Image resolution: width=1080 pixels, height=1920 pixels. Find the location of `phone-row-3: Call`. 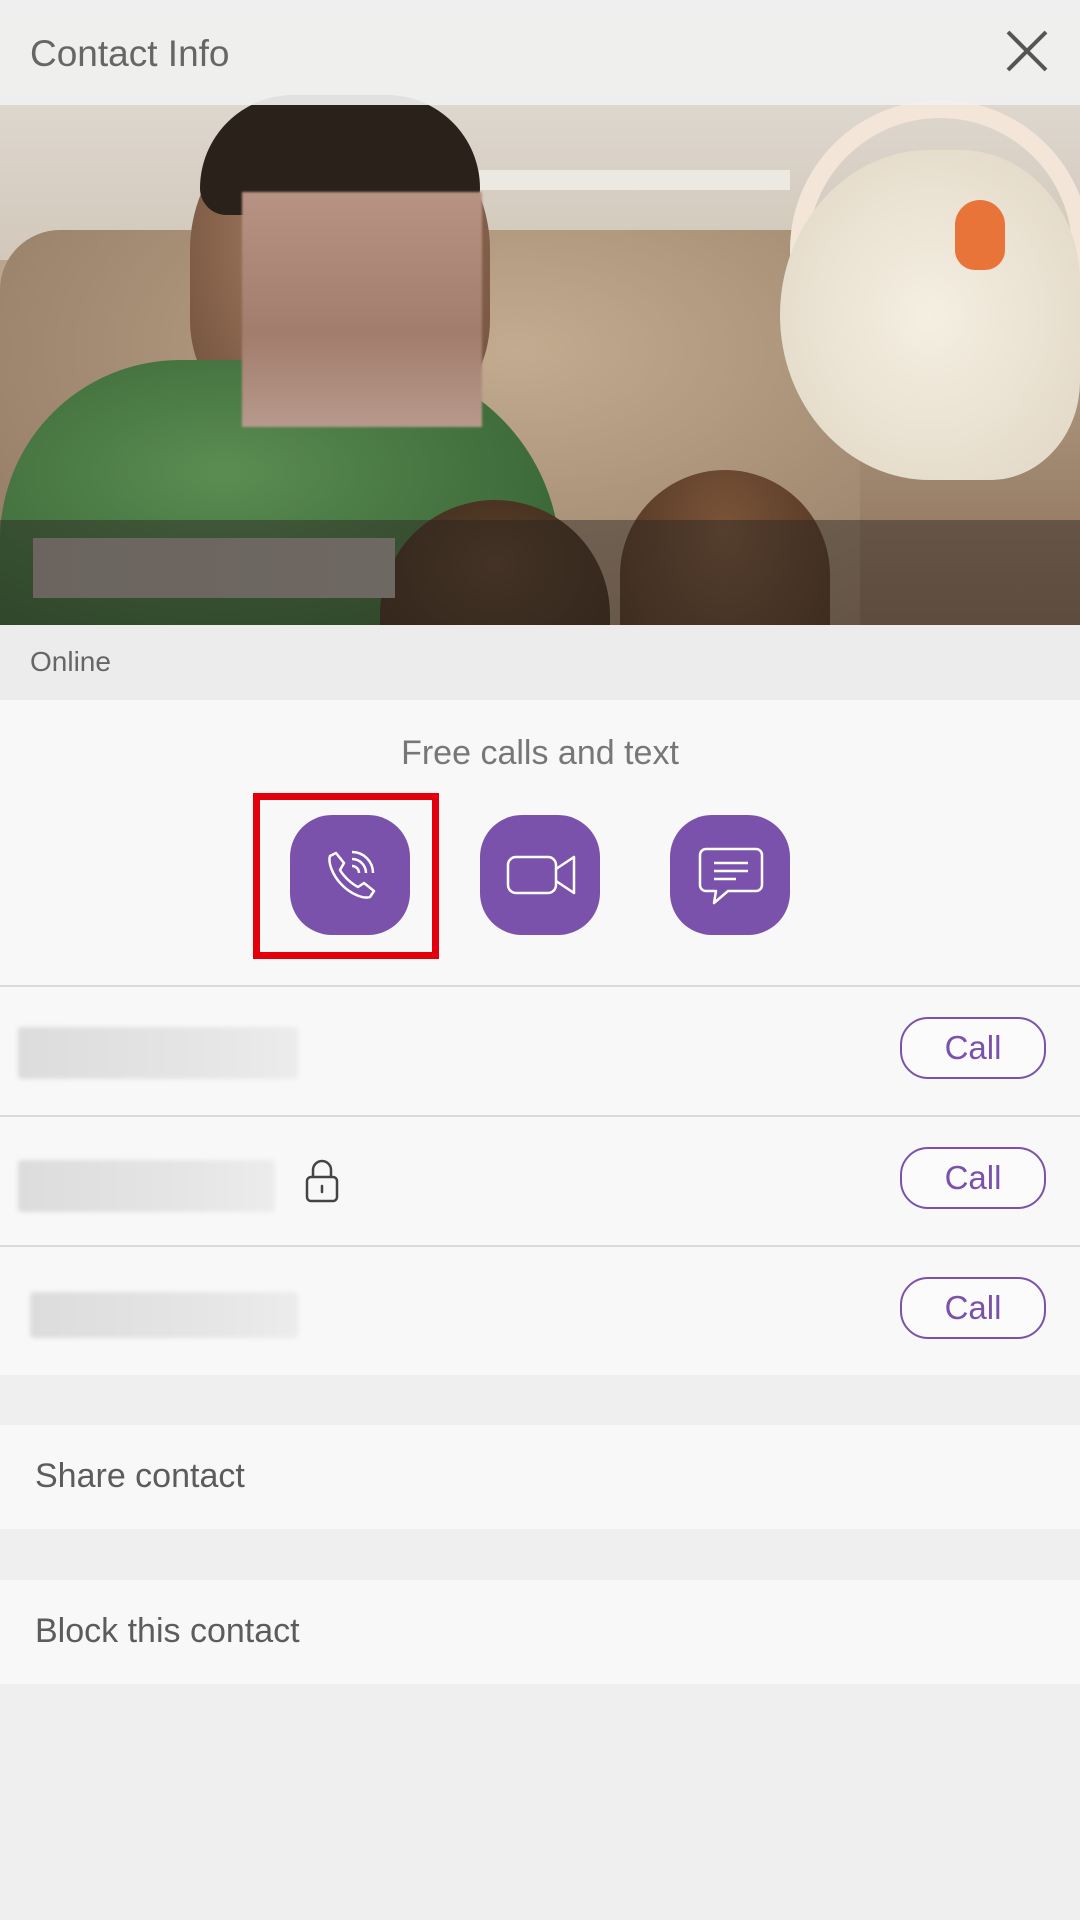

phone-row-3: Call is located at coordinates (540, 1311).